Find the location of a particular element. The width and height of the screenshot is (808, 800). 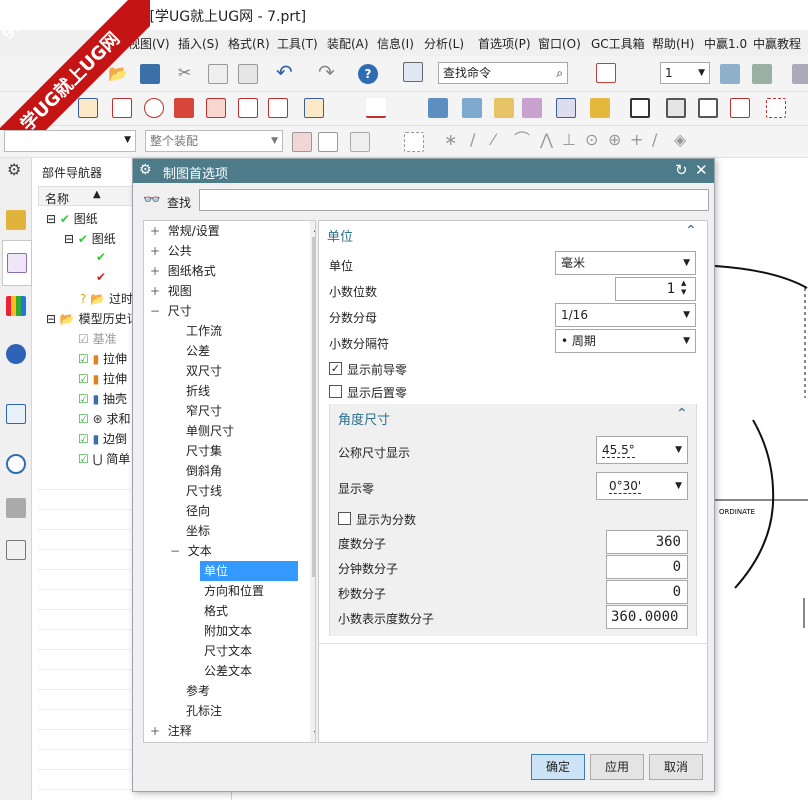

show-as-fraction-checkbox is located at coordinates (344, 518).